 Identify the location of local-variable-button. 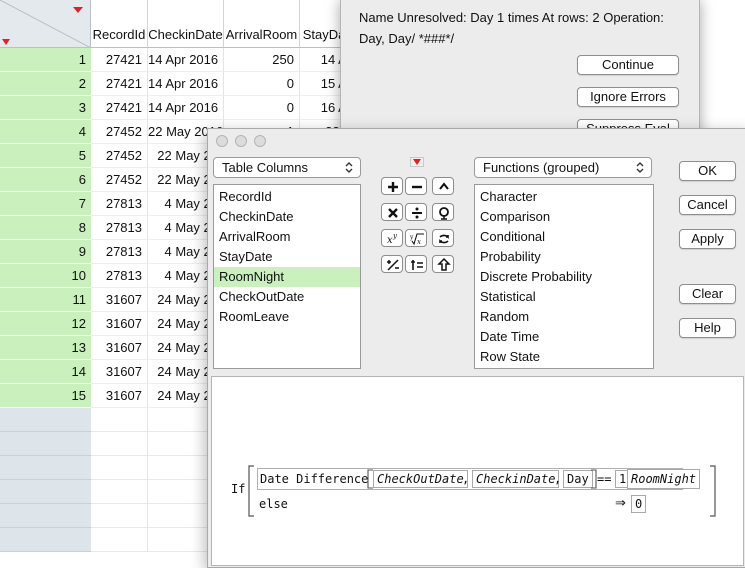
(443, 212).